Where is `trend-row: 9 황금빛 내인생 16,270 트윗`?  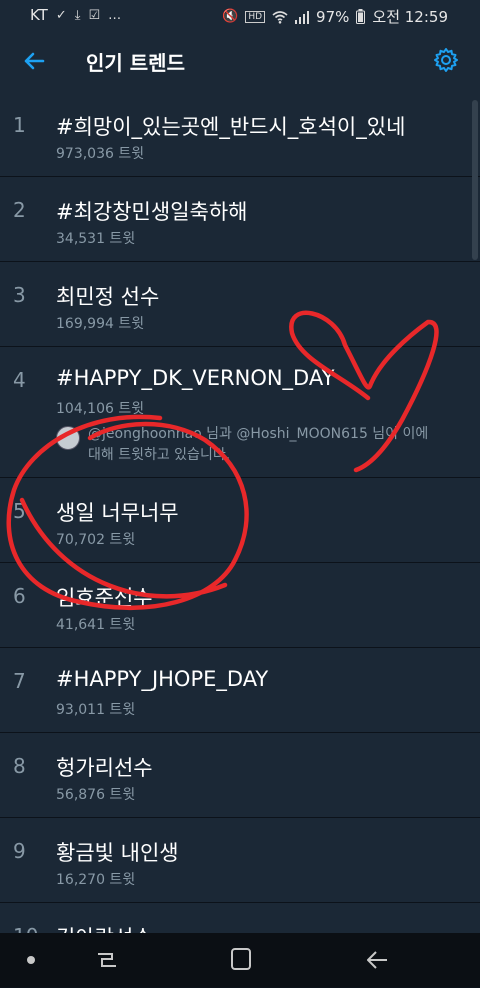
trend-row: 9 황금빛 내인생 16,270 트윗 is located at coordinates (240, 860).